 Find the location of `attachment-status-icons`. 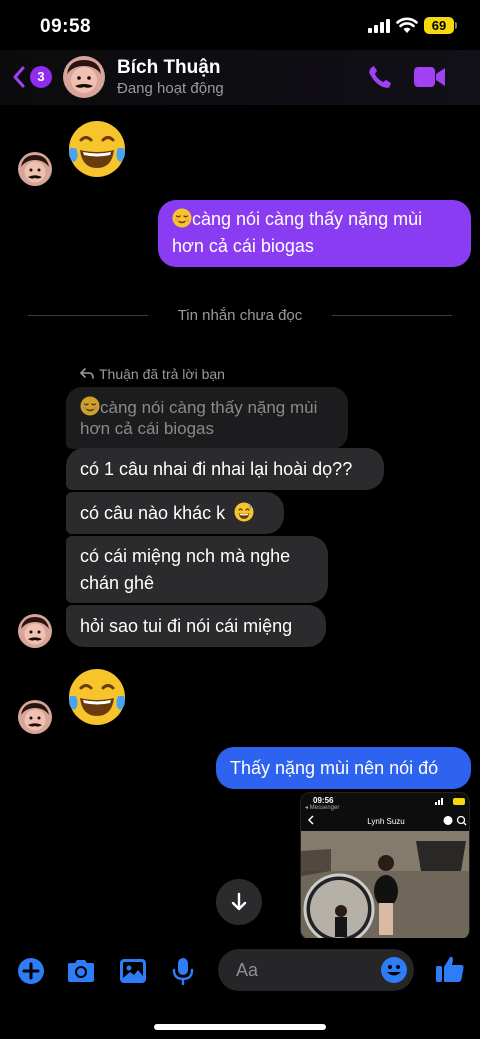

attachment-status-icons is located at coordinates (450, 801).